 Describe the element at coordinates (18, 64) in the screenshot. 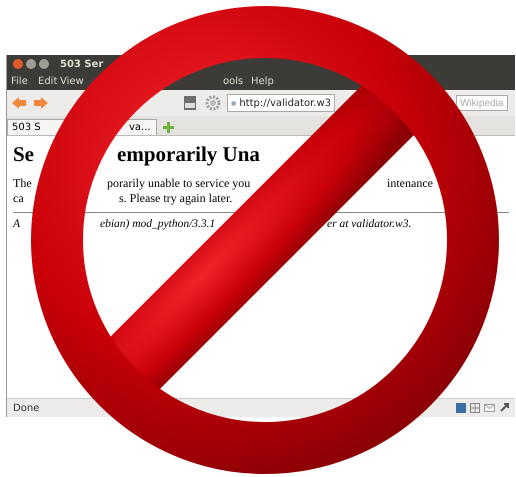

I see `close-icon` at that location.